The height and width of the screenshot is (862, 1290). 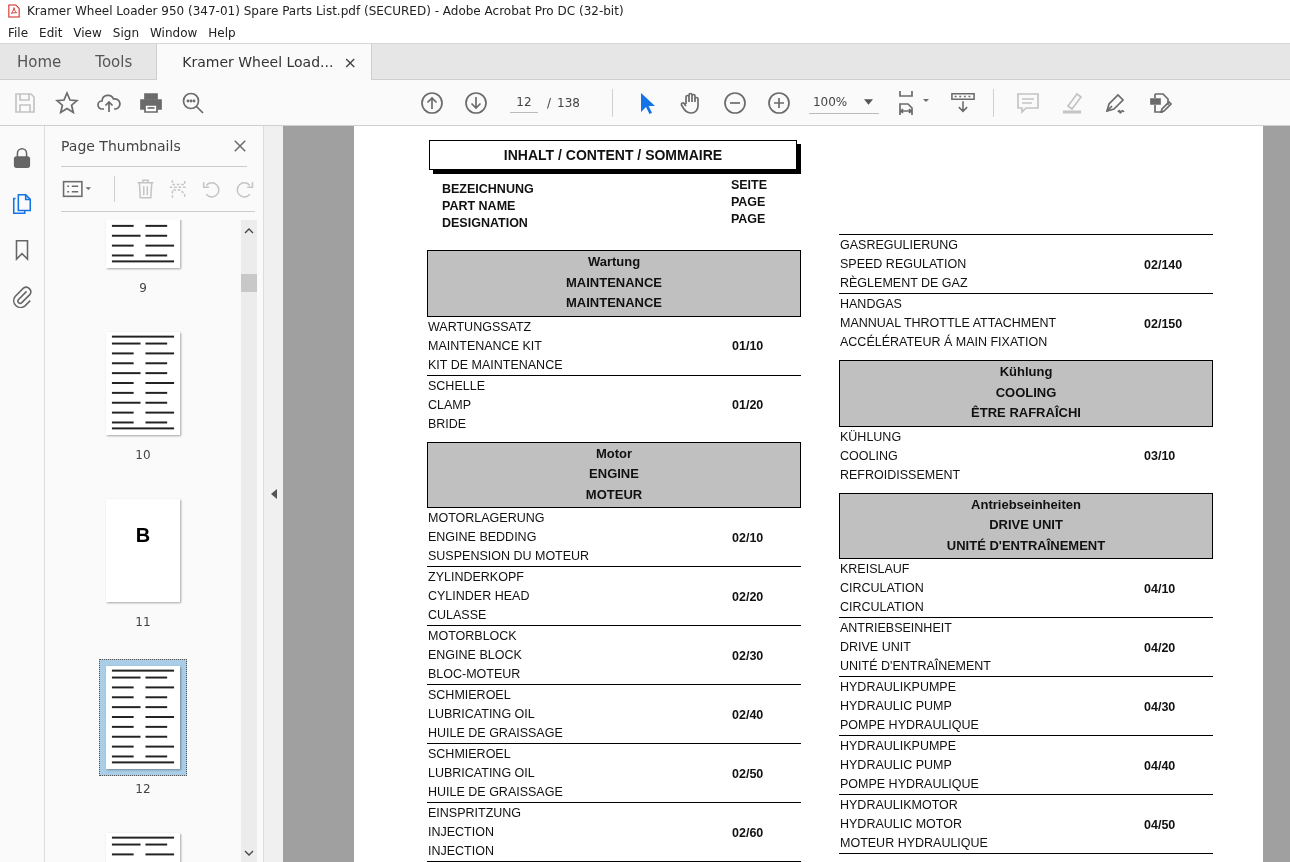 What do you see at coordinates (1159, 102) in the screenshot?
I see `form-edit-icon` at bounding box center [1159, 102].